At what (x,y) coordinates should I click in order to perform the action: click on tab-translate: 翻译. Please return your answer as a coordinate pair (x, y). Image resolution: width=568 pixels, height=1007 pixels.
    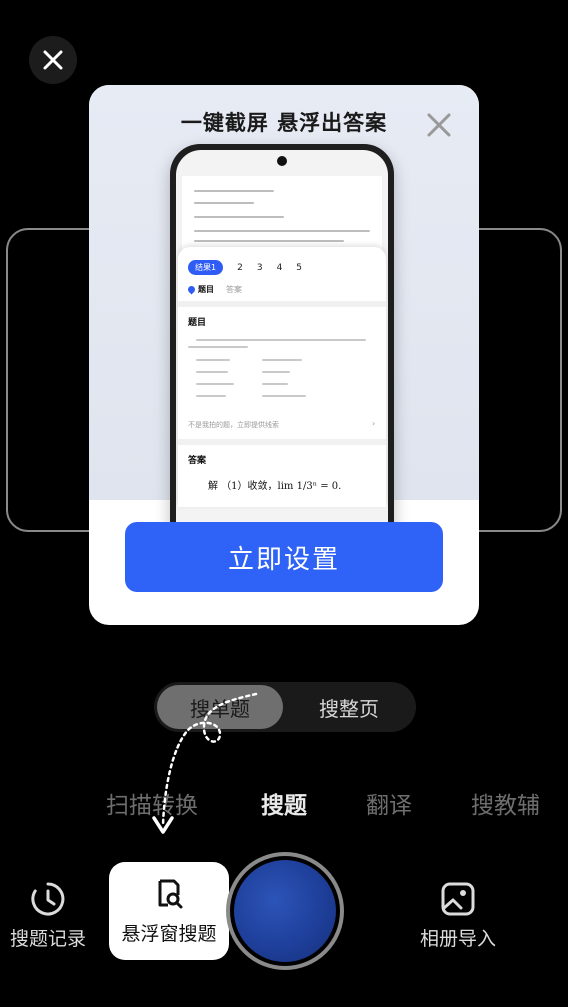
    Looking at the image, I should click on (389, 803).